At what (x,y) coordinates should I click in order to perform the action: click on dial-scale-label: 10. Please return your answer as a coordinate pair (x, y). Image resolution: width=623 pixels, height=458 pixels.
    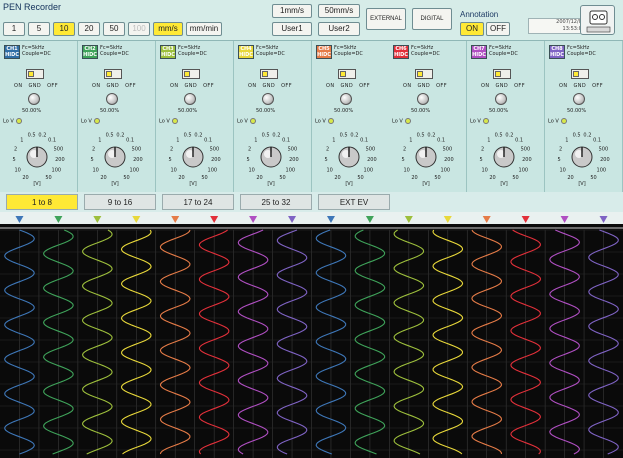
    Looking at the image, I should click on (96, 170).